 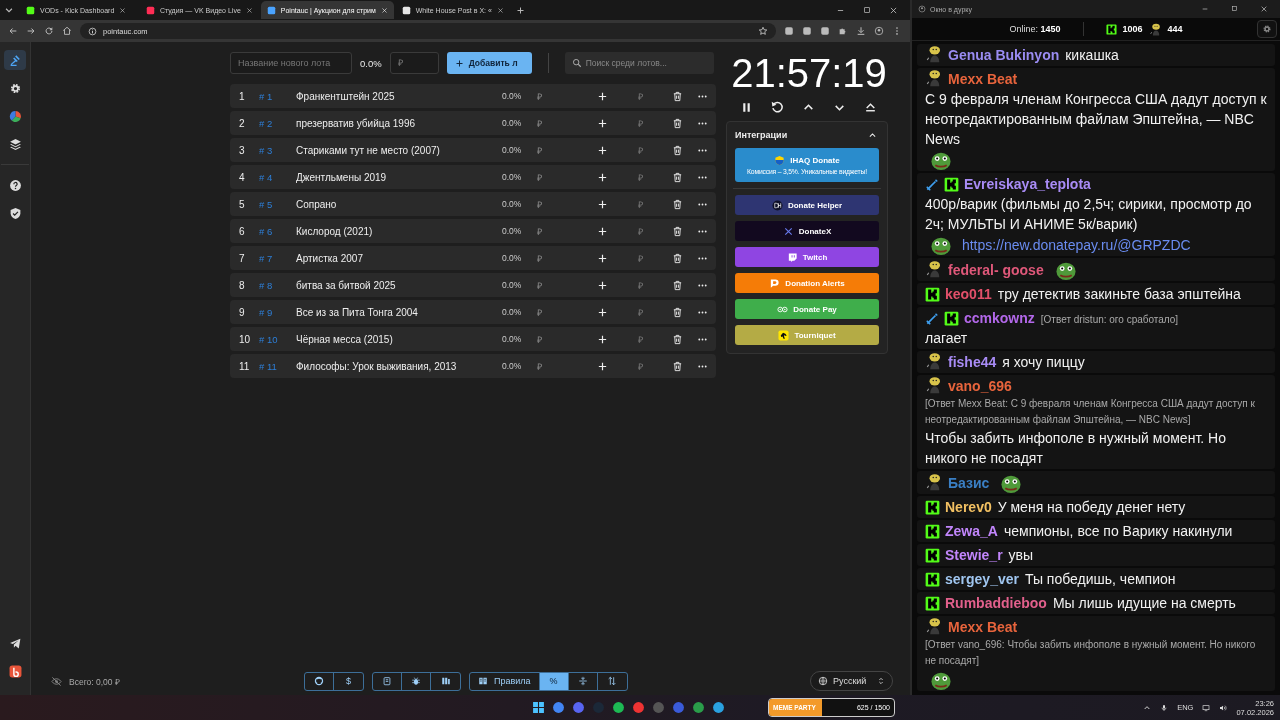 I want to click on username: fishe44, so click(x=972, y=362).